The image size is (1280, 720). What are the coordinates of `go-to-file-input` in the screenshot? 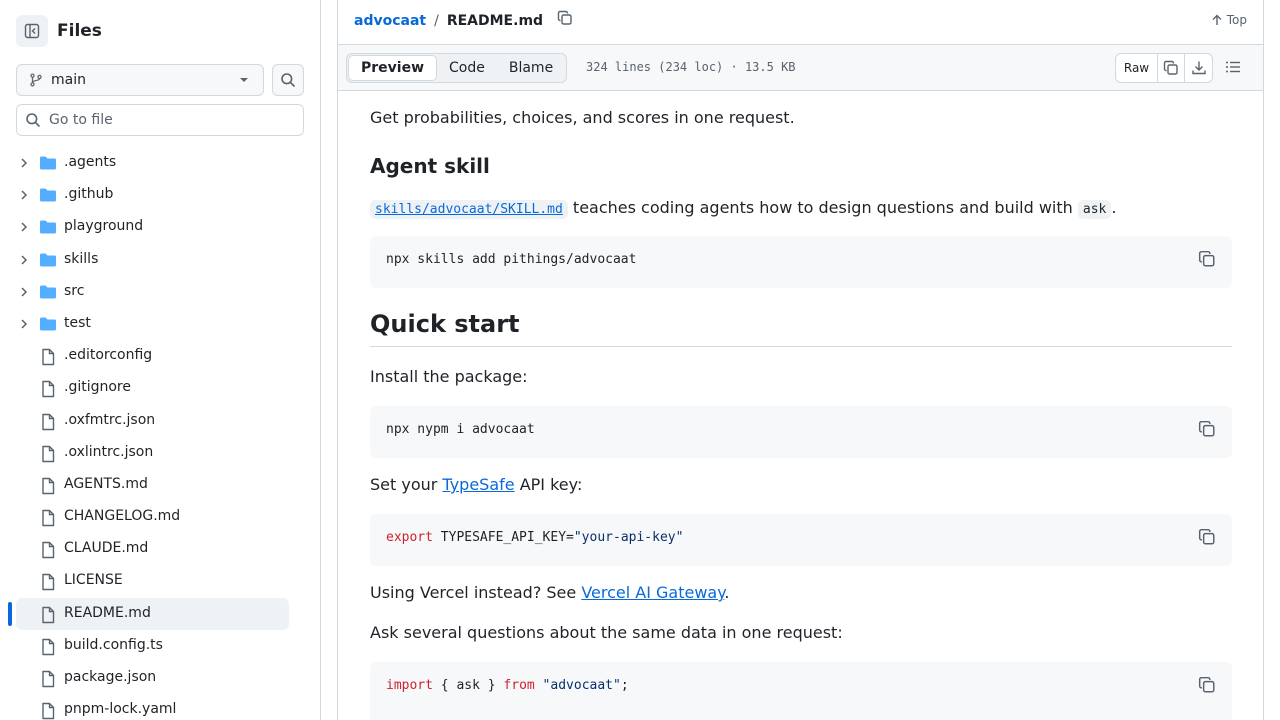 It's located at (169, 120).